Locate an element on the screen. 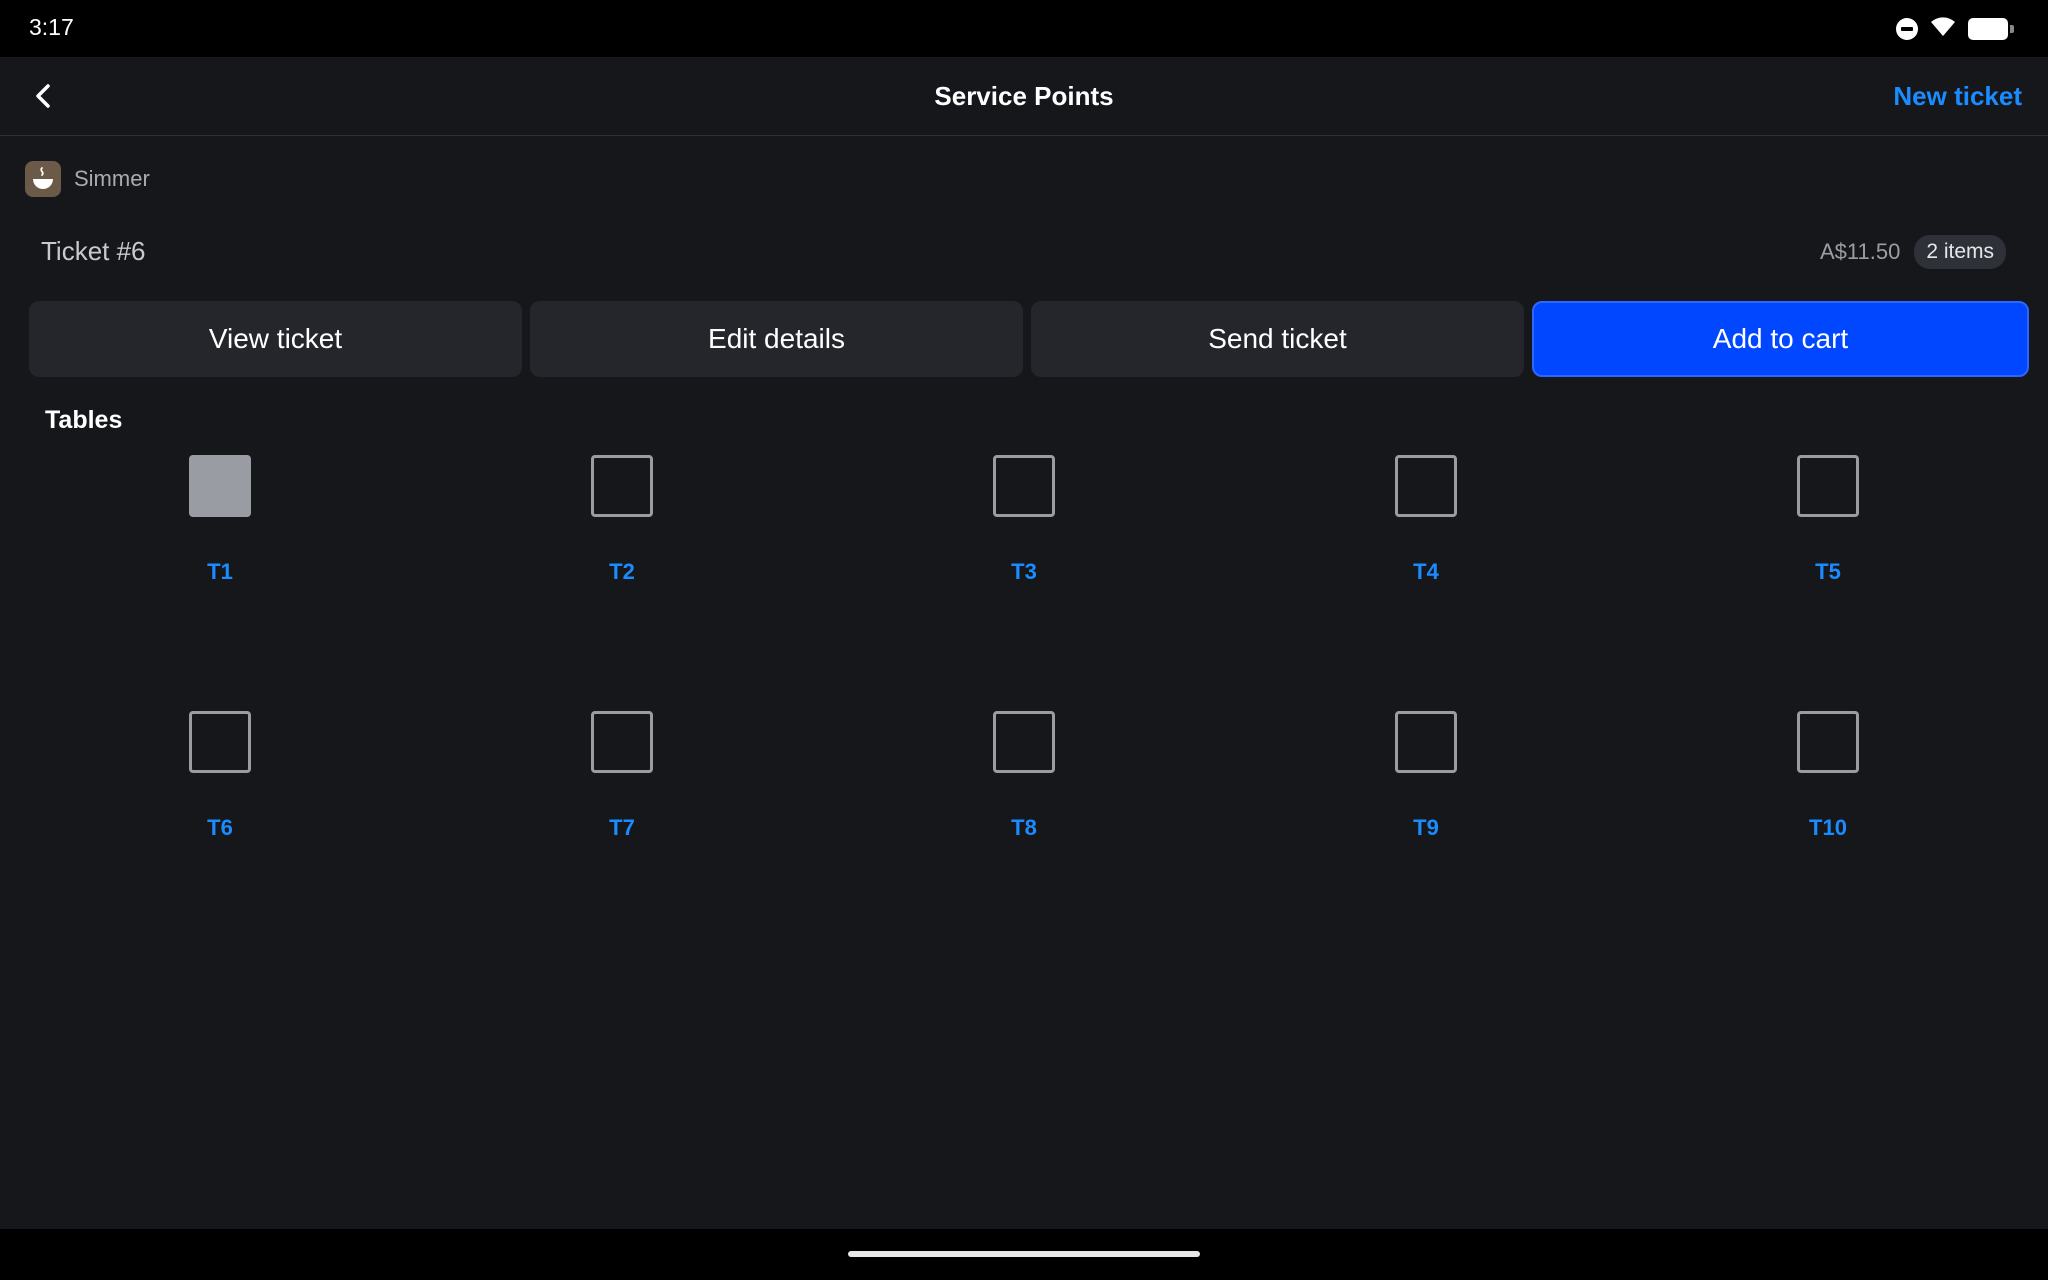 This screenshot has width=2048, height=1280. table-tile-t4: T4 is located at coordinates (1426, 583).